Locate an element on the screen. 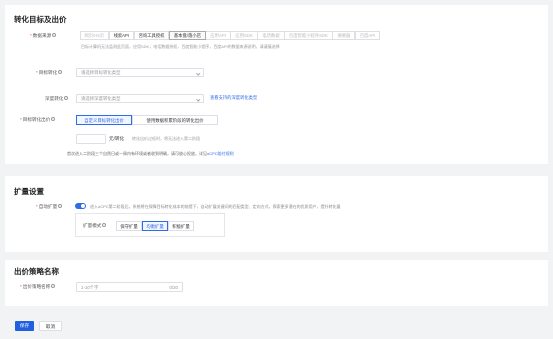  strategy-name-section: 出价策略名称 *出价策略名称 1-10个字 0/20 is located at coordinates (276, 283).